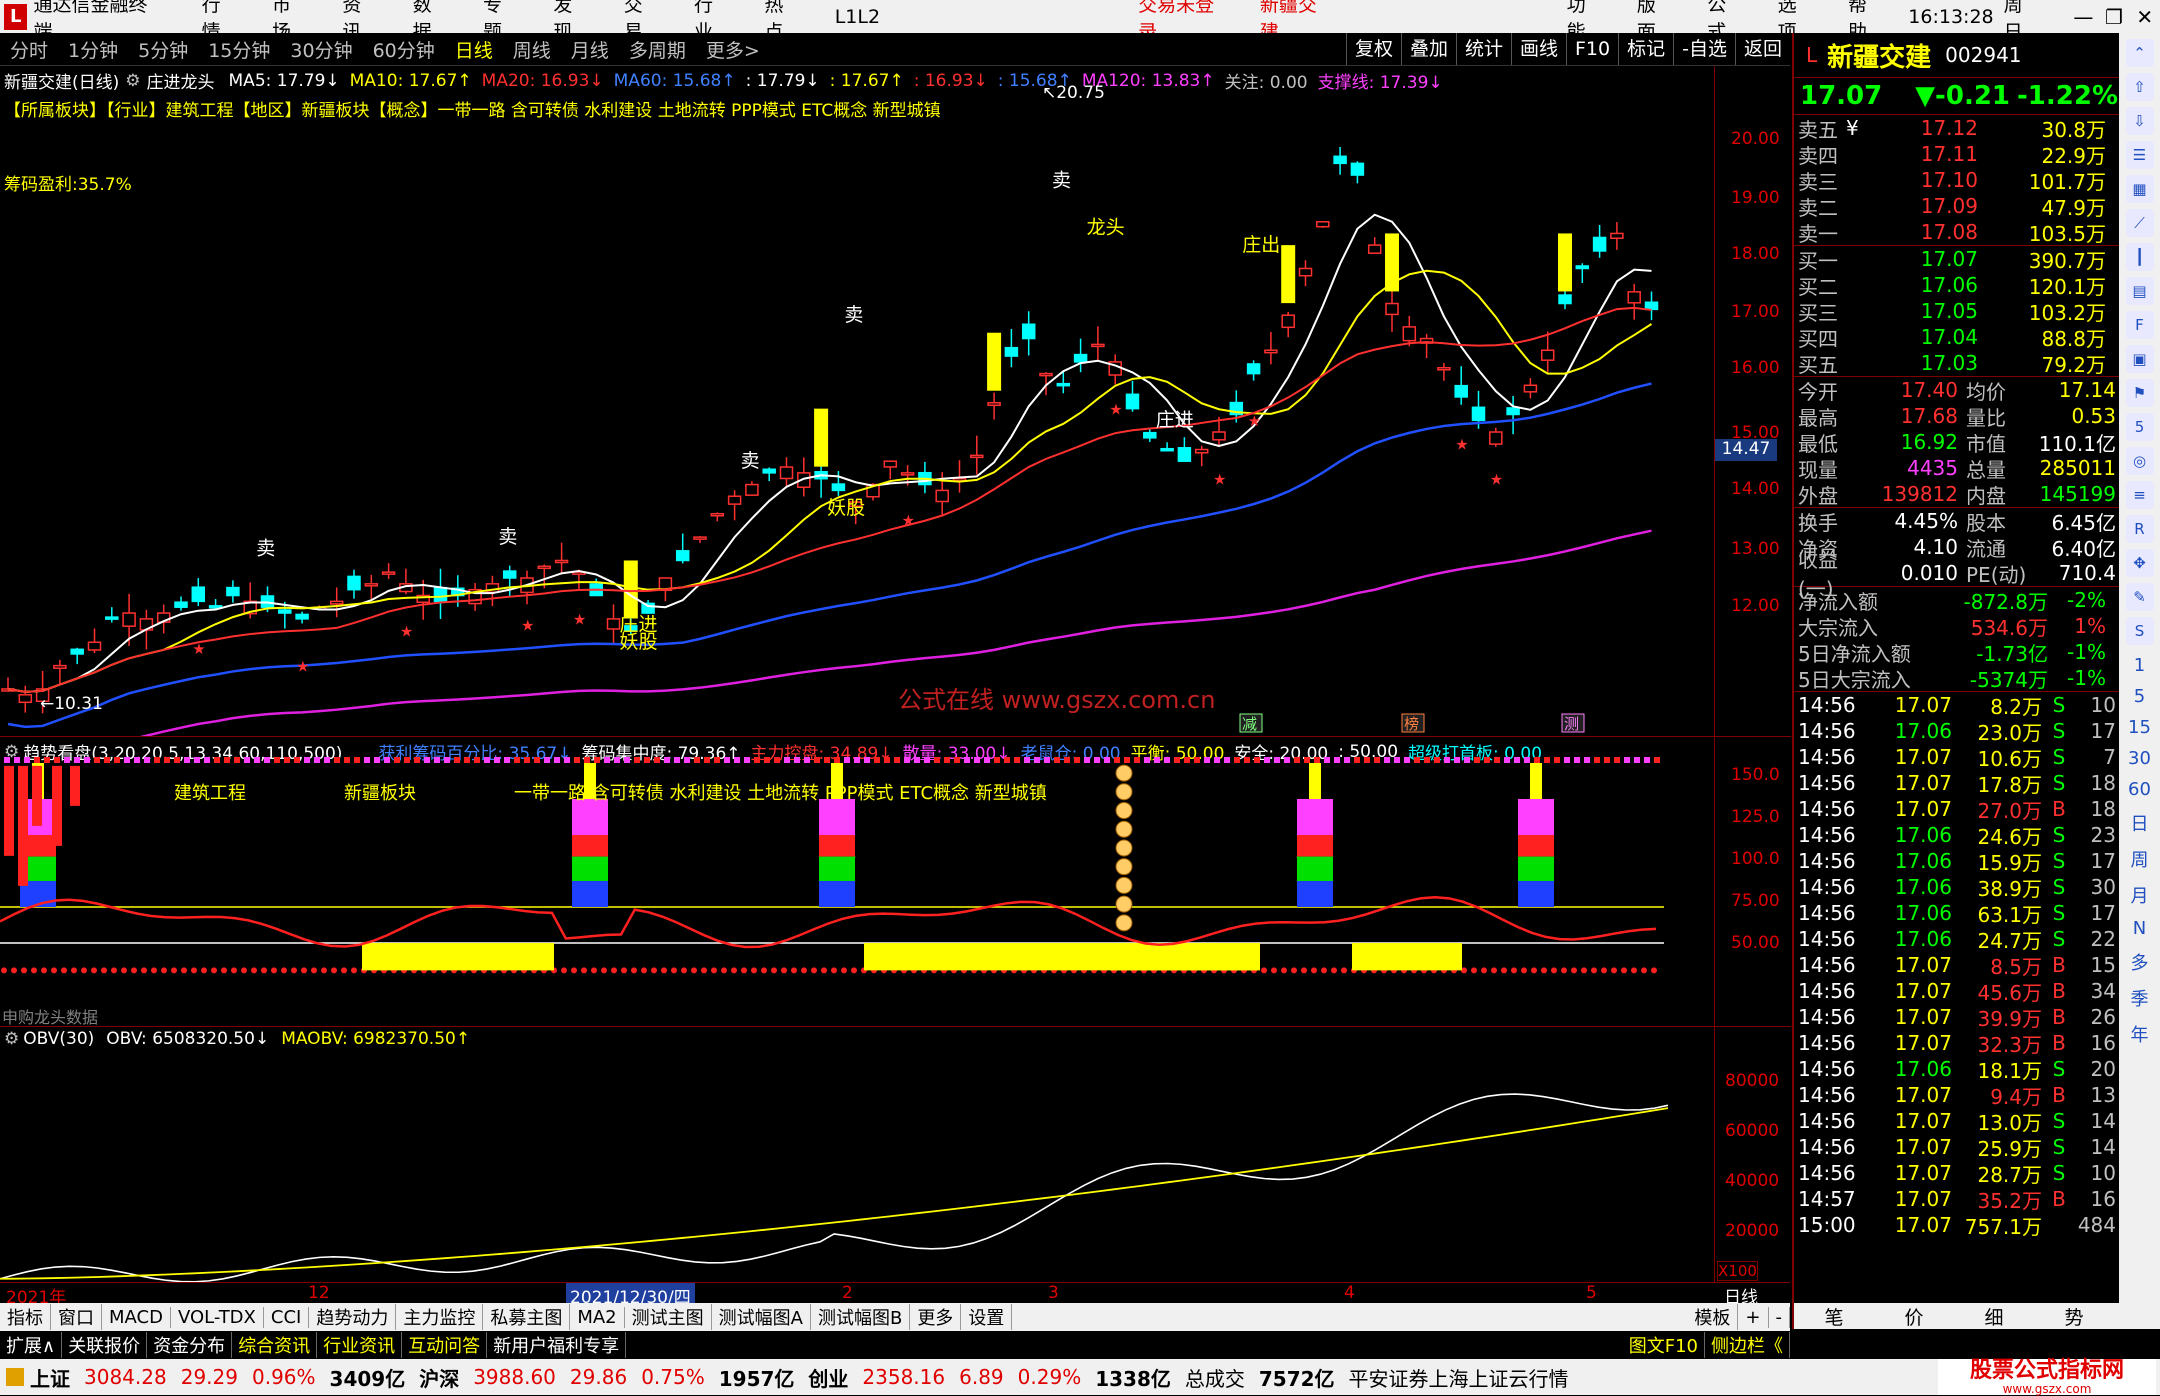  Describe the element at coordinates (1747, 1345) in the screenshot. I see `sub-sidebar-toggle: 侧边栏《` at that location.